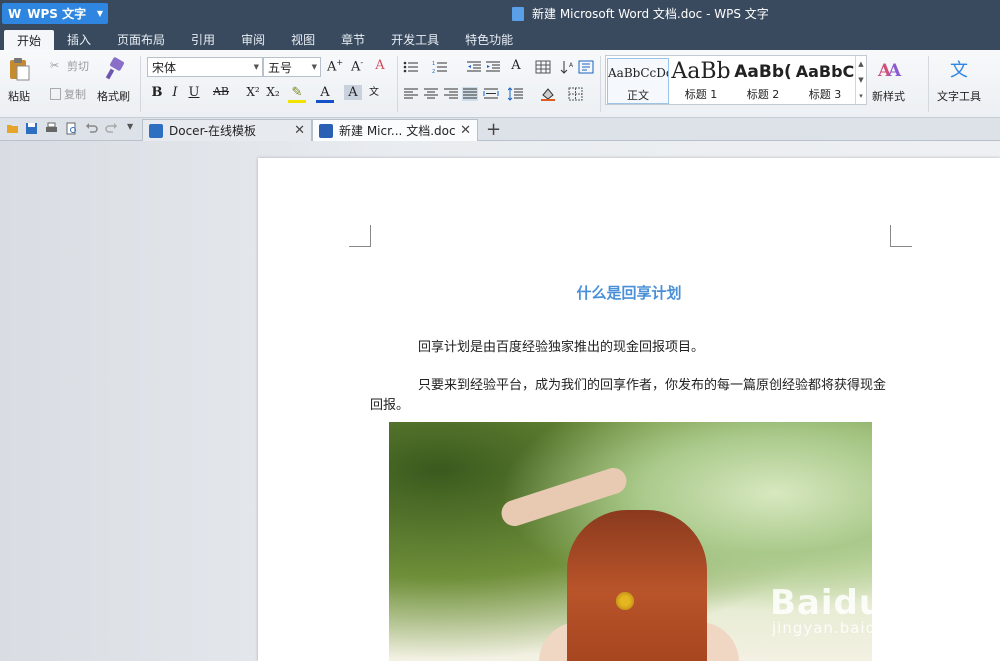 Image resolution: width=1000 pixels, height=661 pixels. What do you see at coordinates (360, 236) in the screenshot?
I see `margin-mark-left` at bounding box center [360, 236].